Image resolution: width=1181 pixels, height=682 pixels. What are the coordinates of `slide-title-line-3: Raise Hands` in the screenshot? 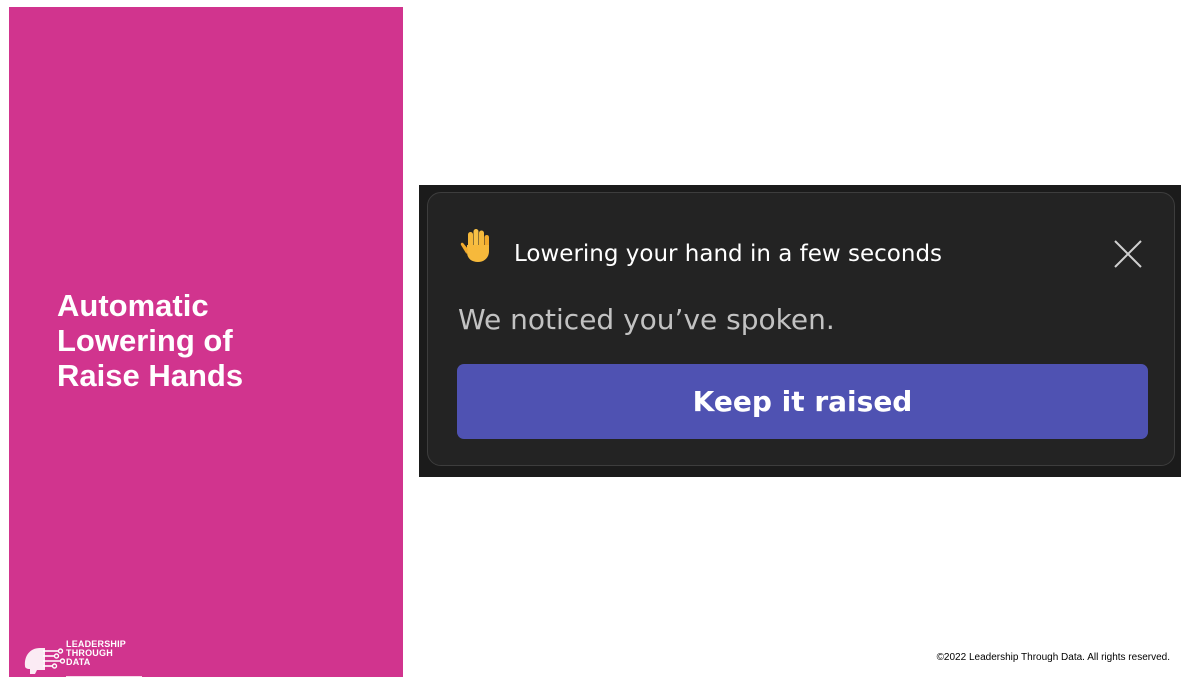 It's located at (150, 375).